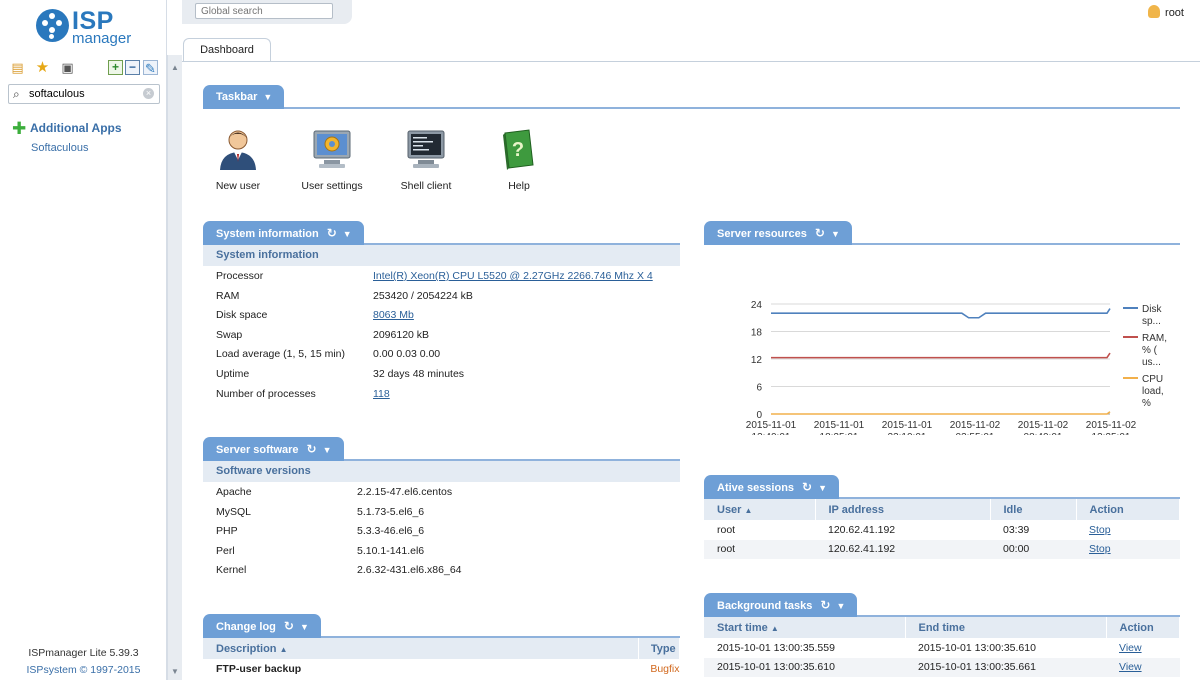 The image size is (1200, 680). I want to click on server-software-title-tab: Server software ↻ ▼, so click(273, 449).